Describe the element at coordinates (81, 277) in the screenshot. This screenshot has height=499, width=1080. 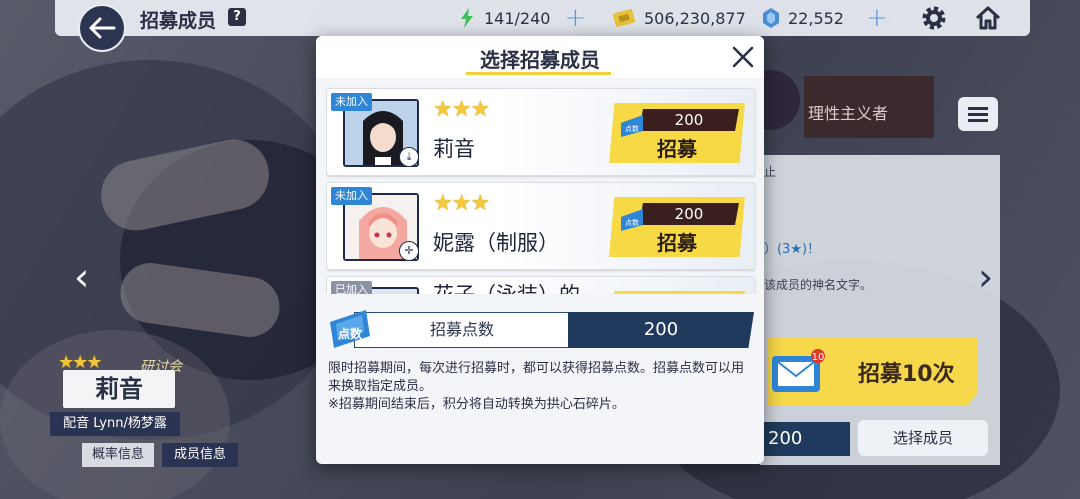
I see `prev-arrow-icon: ‹` at that location.